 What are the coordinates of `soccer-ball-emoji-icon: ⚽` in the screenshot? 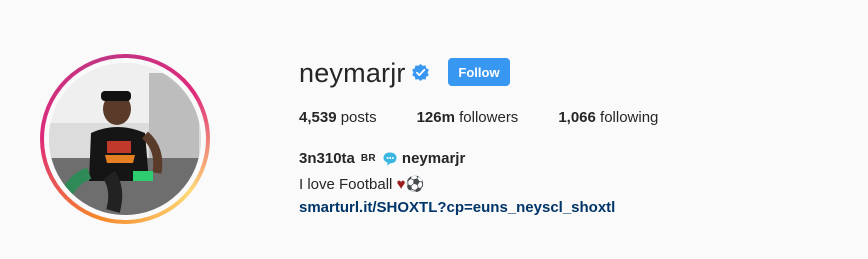 It's located at (415, 184).